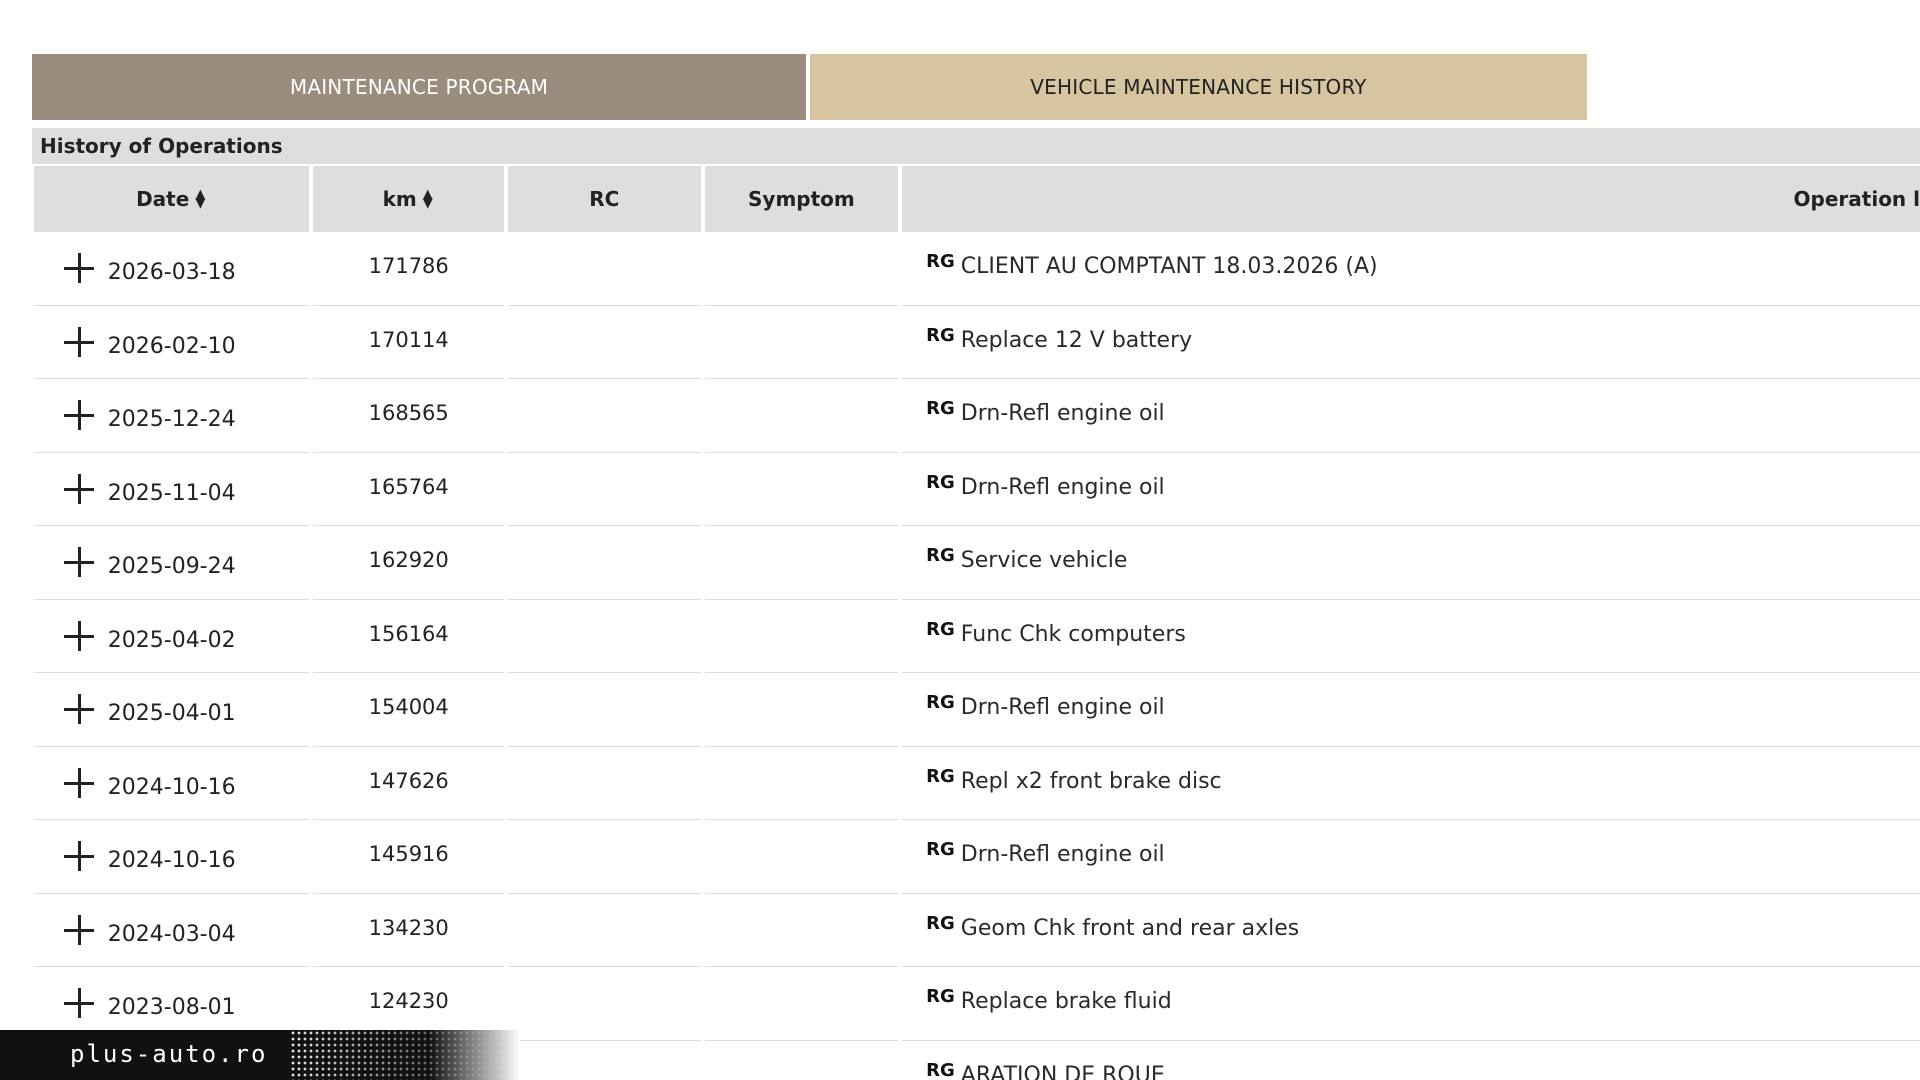 The width and height of the screenshot is (1920, 1080). I want to click on row-km: 134230, so click(408, 927).